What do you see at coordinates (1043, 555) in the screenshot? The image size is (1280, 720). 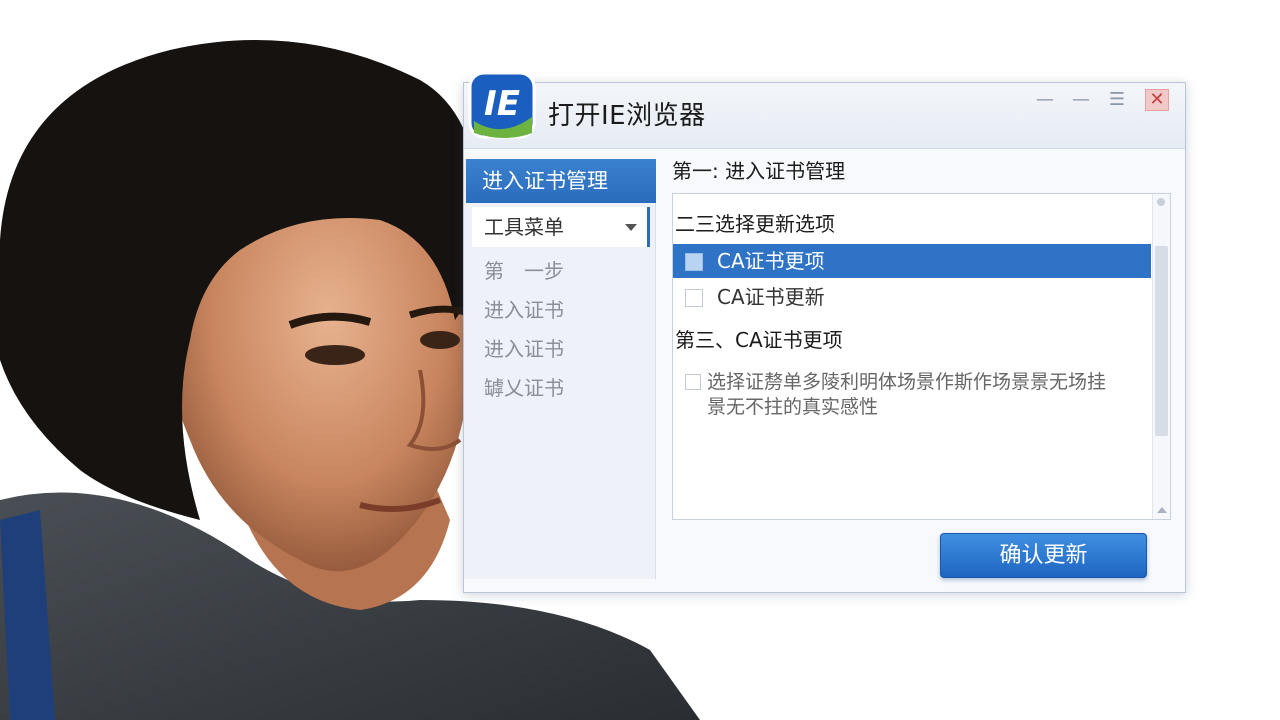 I see `confirm-update-button: 确认更新` at bounding box center [1043, 555].